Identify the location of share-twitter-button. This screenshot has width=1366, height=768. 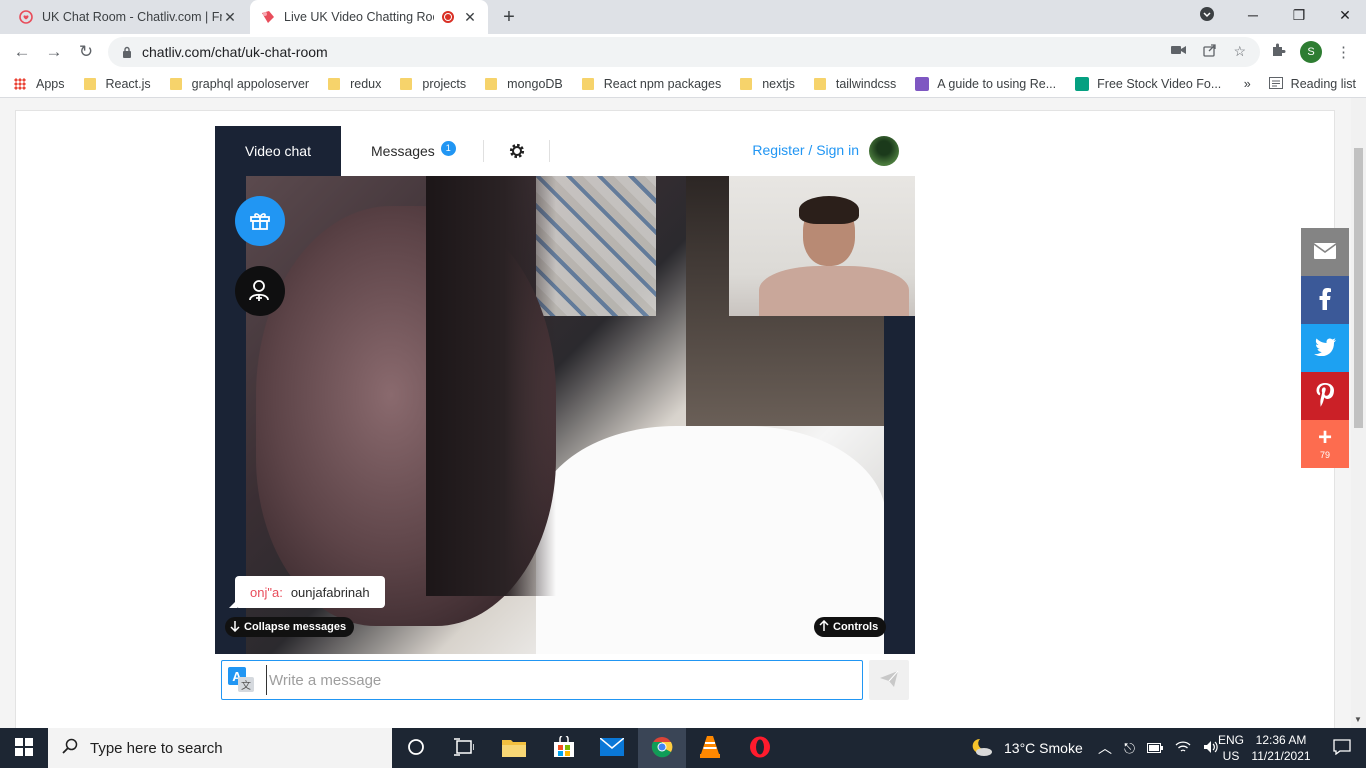
(1325, 348).